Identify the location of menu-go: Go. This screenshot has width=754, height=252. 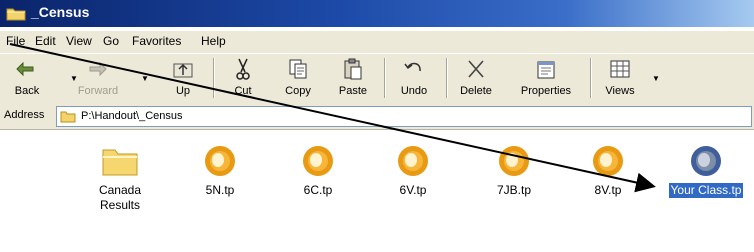
(111, 41).